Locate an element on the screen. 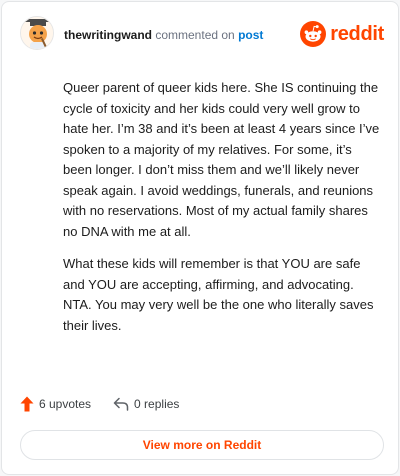 This screenshot has width=400, height=476. replies-button: 0 replies is located at coordinates (146, 404).